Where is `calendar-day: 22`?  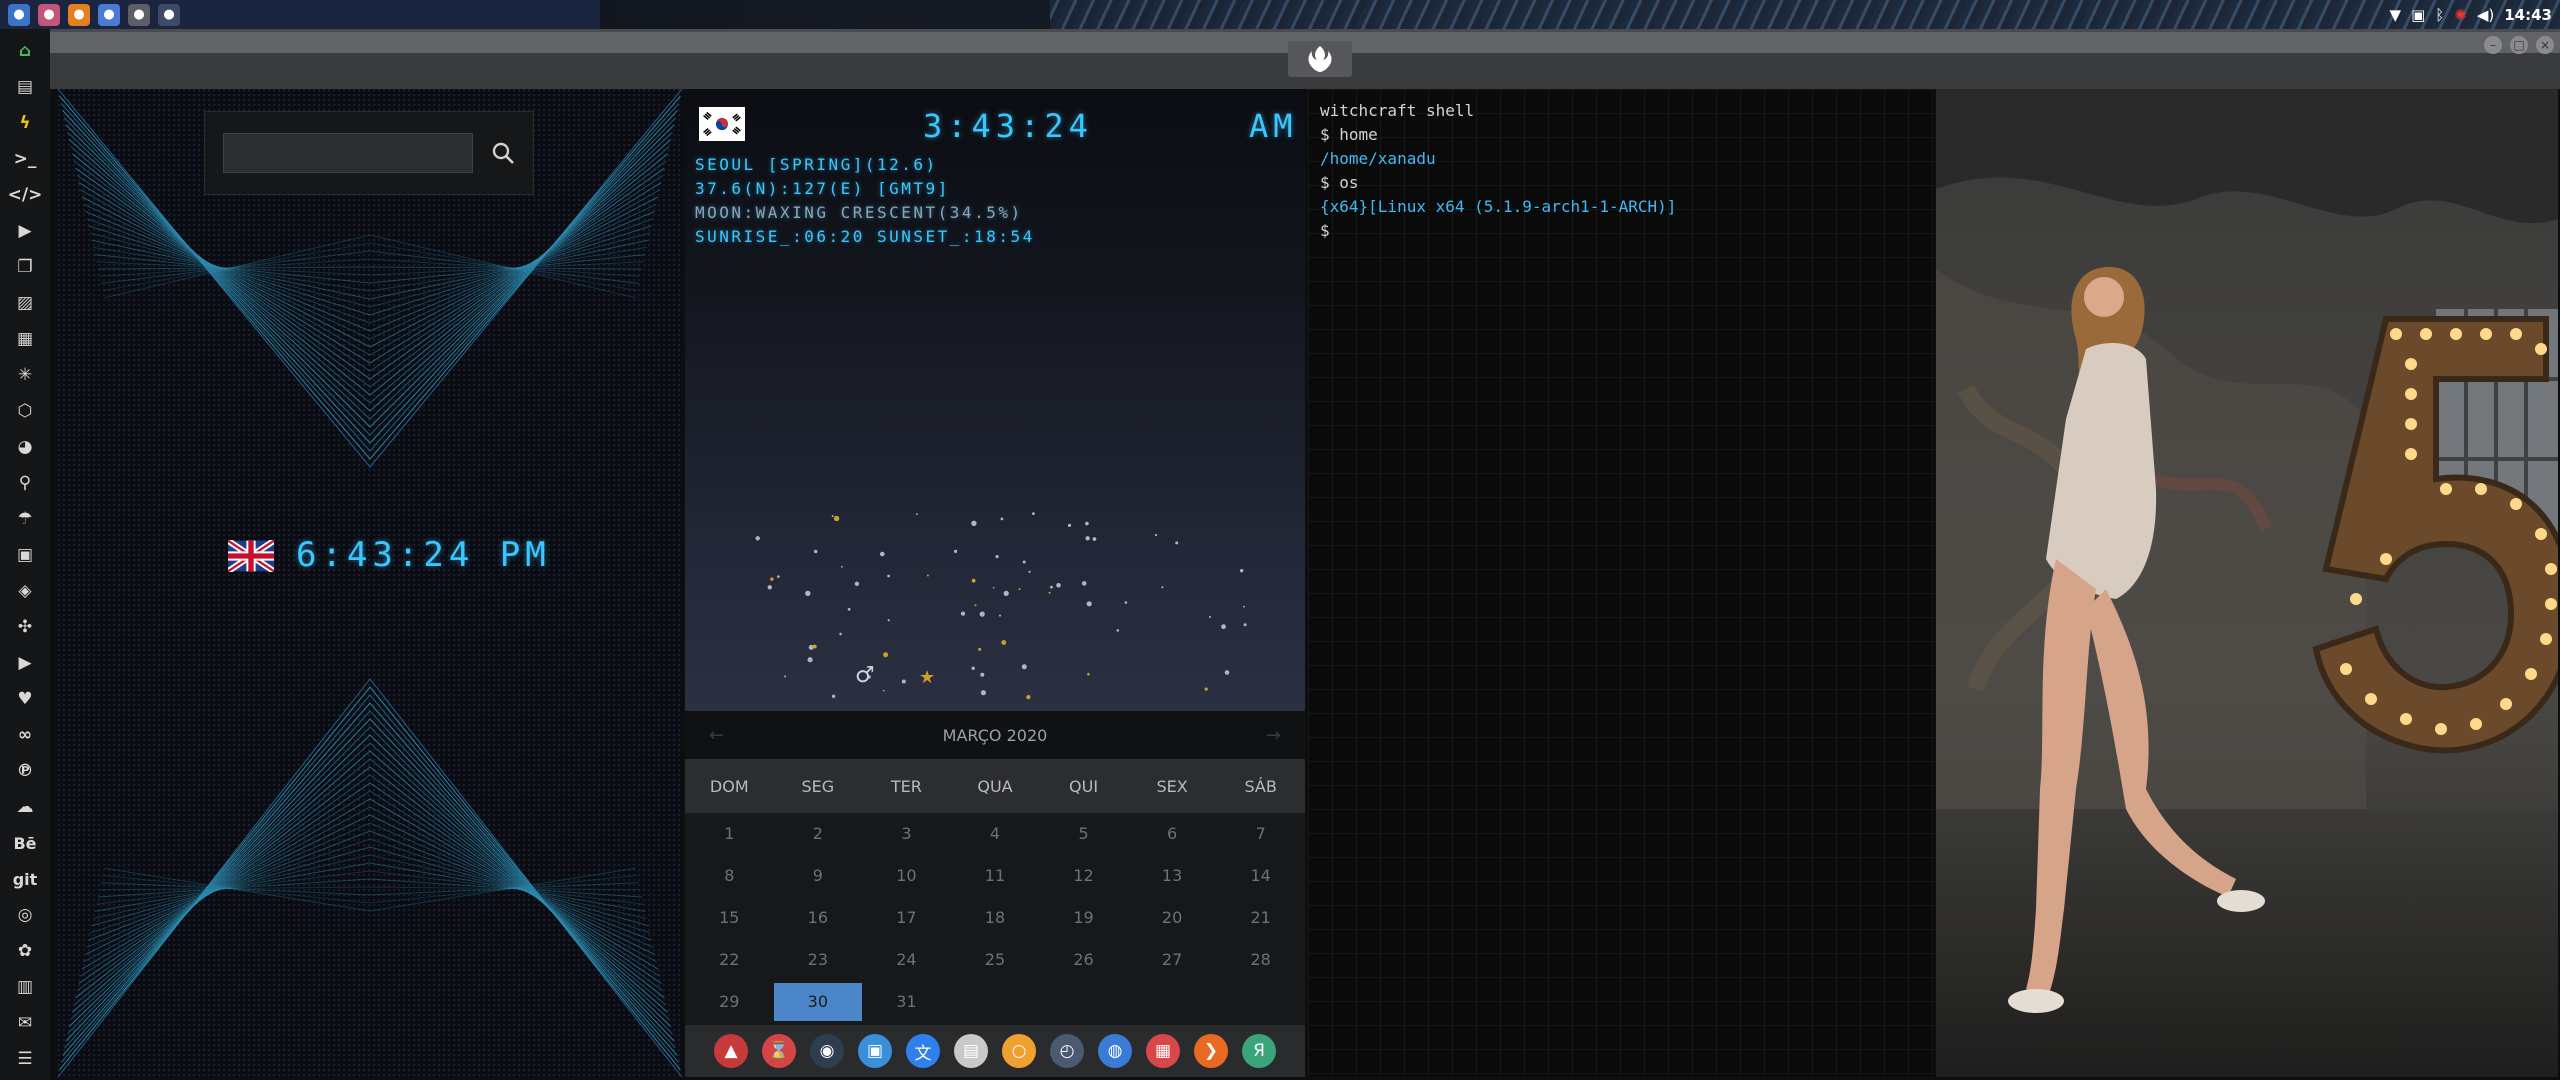 calendar-day: 22 is located at coordinates (729, 960).